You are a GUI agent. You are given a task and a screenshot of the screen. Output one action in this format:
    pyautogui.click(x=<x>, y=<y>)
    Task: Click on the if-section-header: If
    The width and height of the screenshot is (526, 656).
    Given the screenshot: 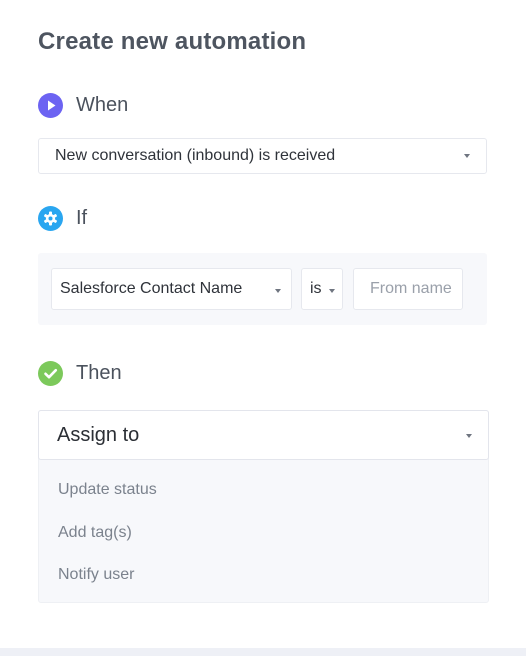 What is the action you would take?
    pyautogui.click(x=62, y=218)
    